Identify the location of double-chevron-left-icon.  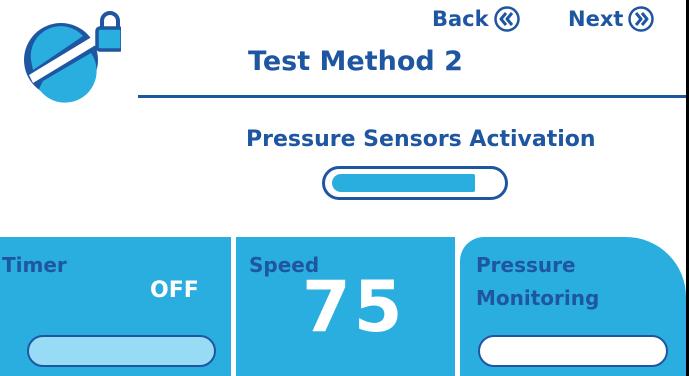
(506, 19).